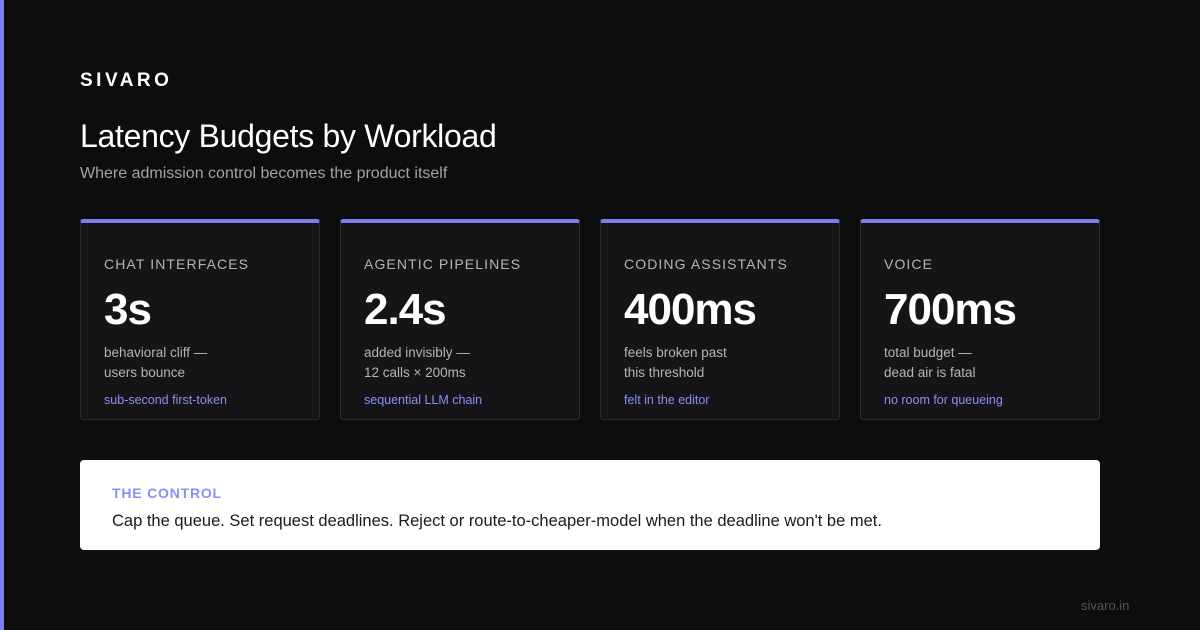 Image resolution: width=1200 pixels, height=630 pixels. Describe the element at coordinates (415, 372) in the screenshot. I see `card-description-line: 12 calls × 200ms` at that location.